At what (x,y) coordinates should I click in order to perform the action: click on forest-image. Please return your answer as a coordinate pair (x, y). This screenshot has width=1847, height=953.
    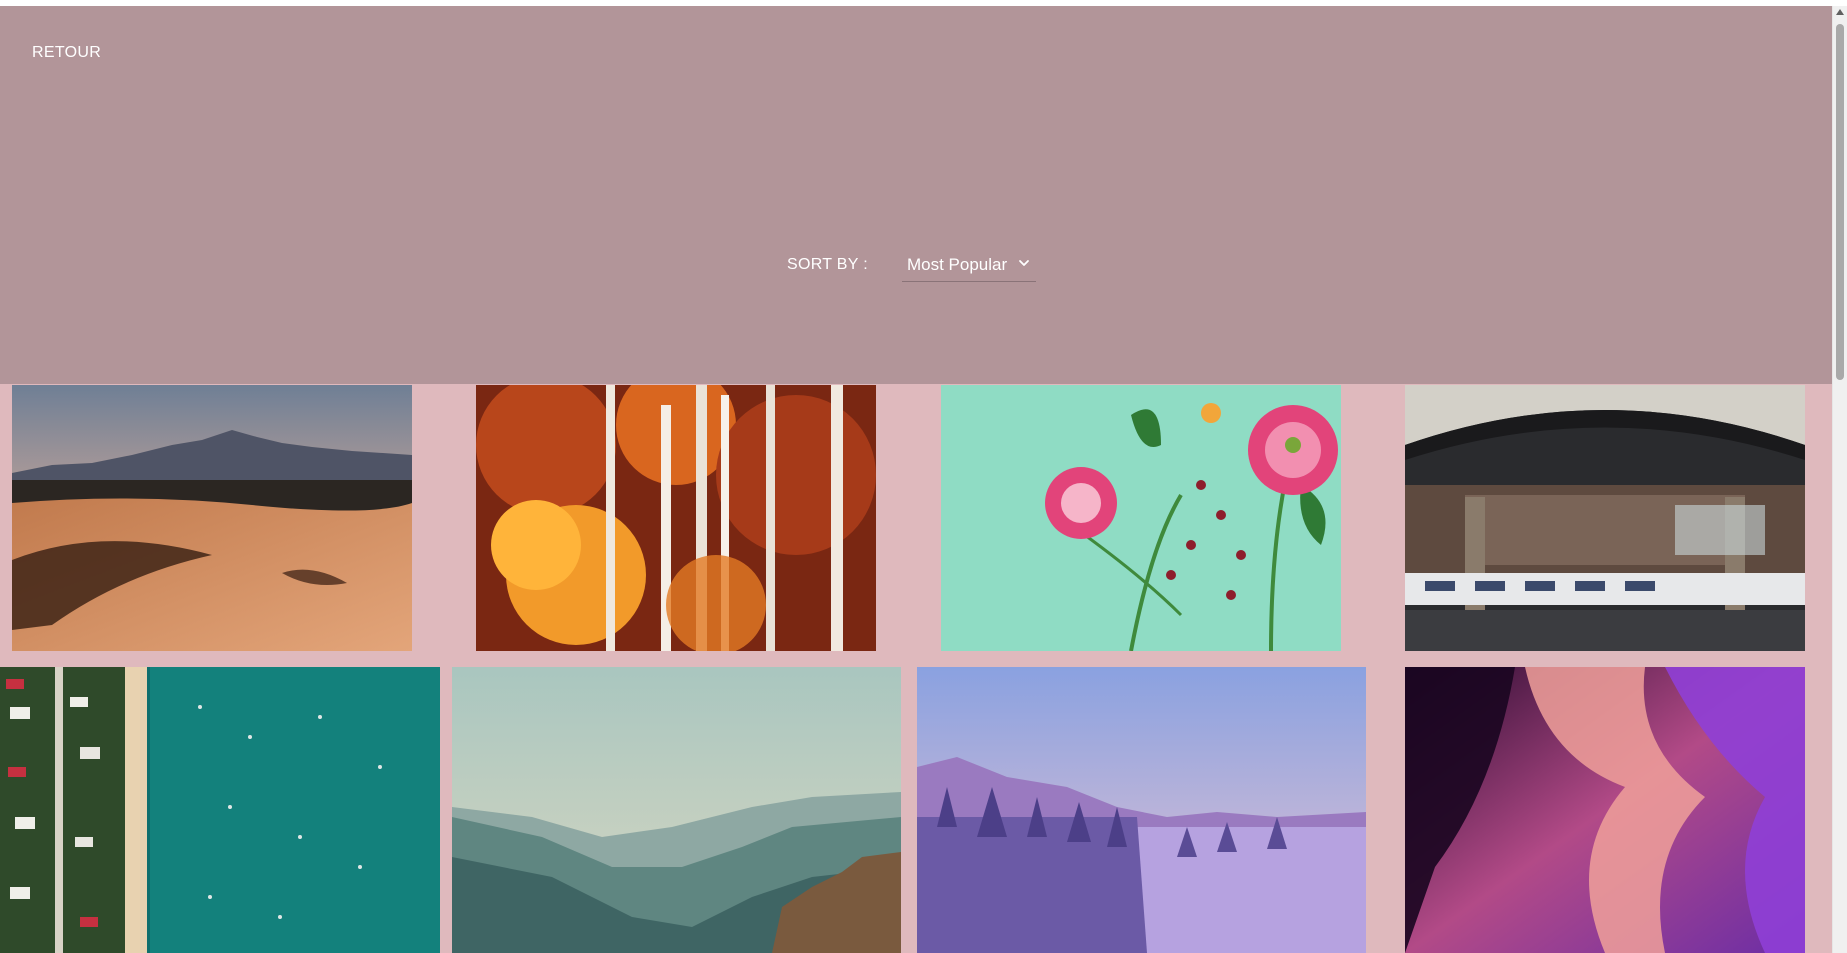
    Looking at the image, I should click on (676, 518).